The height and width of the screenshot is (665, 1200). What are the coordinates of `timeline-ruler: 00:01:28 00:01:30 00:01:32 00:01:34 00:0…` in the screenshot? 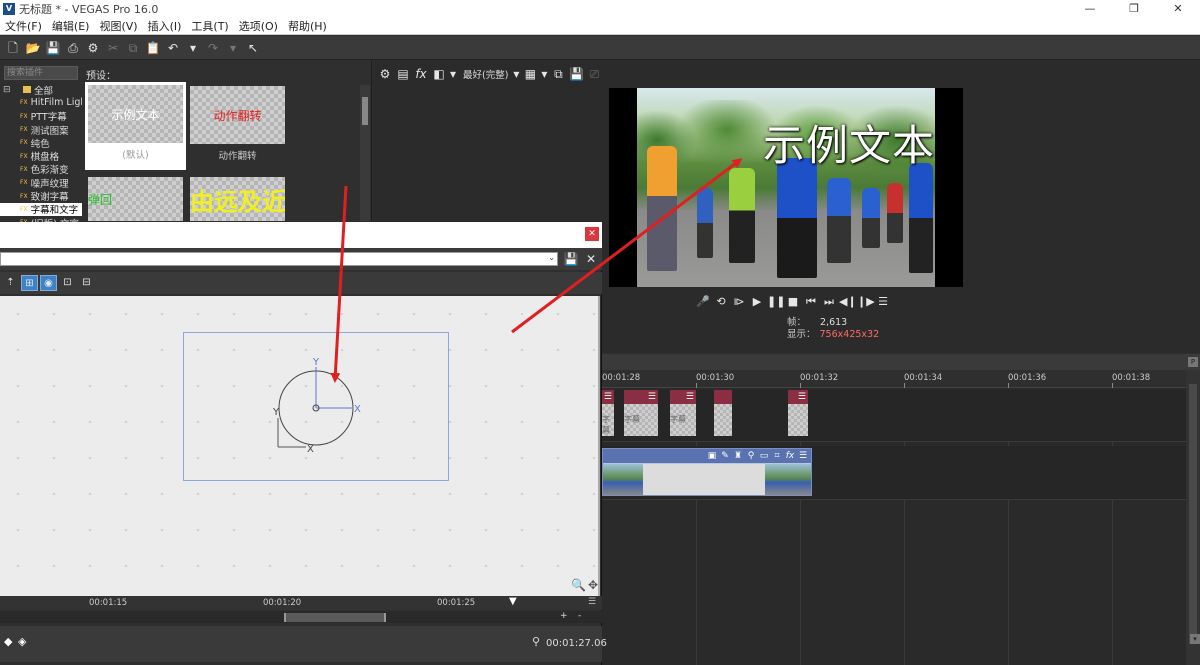 It's located at (894, 379).